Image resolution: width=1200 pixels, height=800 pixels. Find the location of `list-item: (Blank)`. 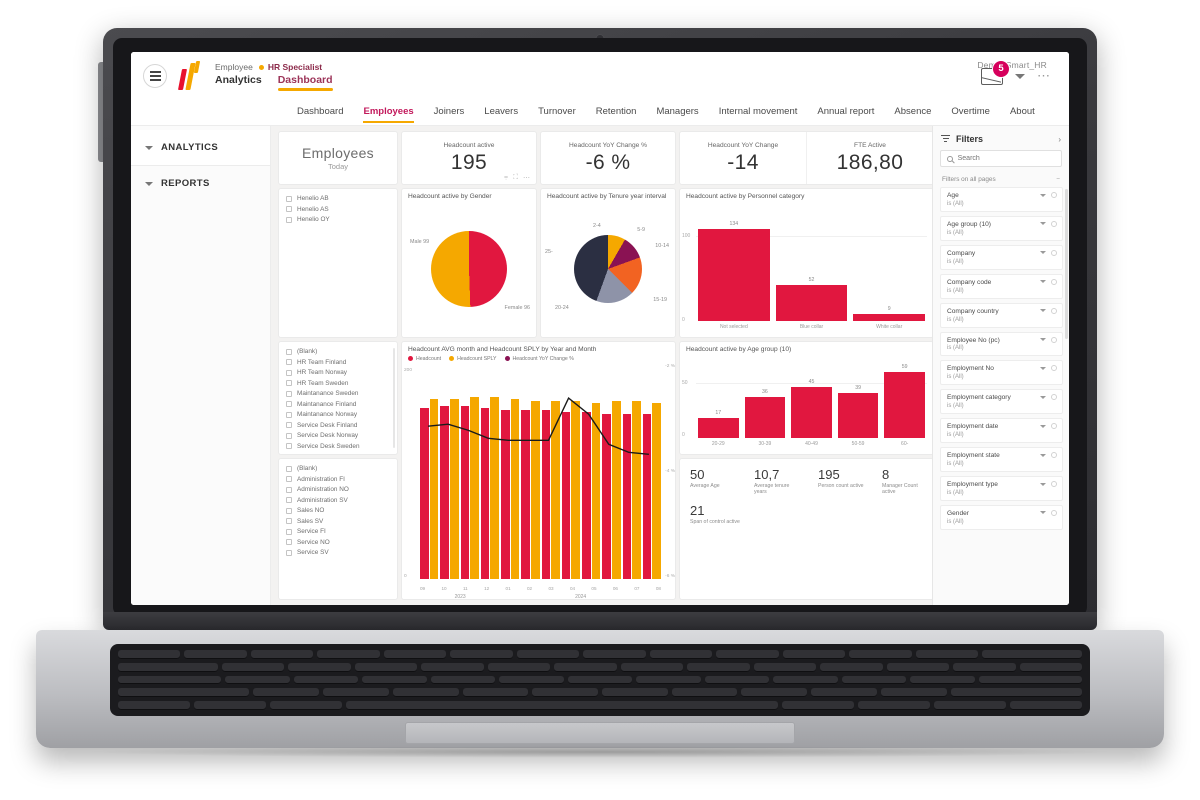

list-item: (Blank) is located at coordinates (338, 468).